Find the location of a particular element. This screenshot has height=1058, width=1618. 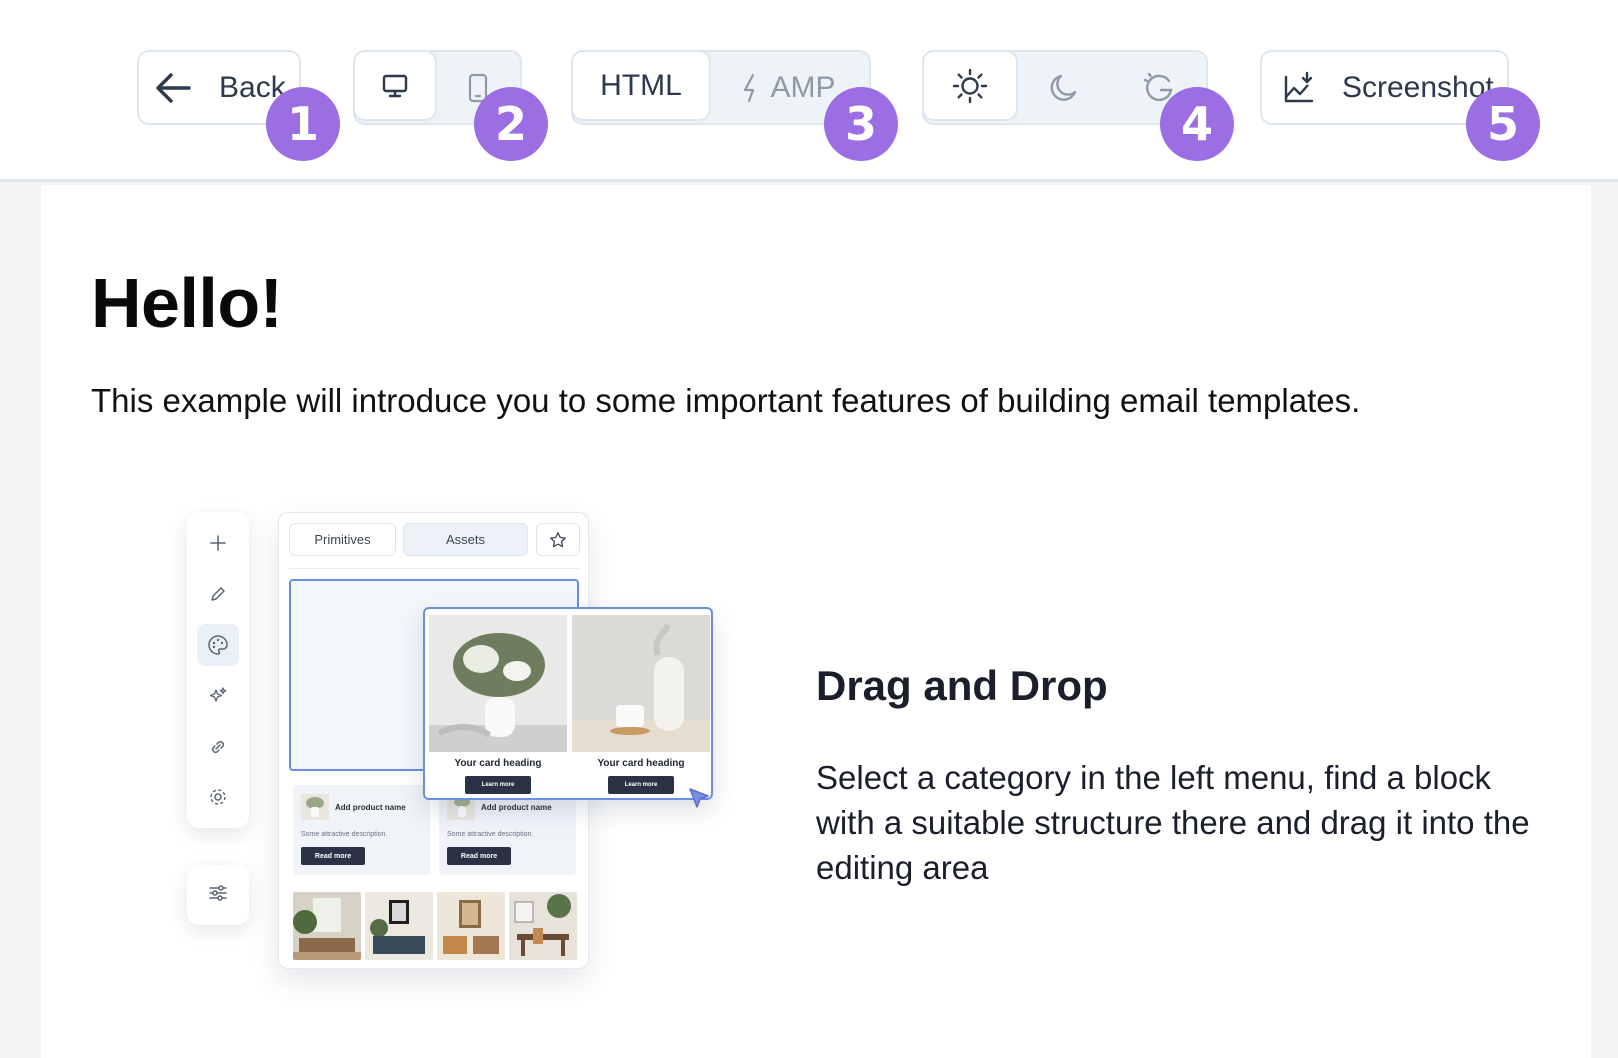

callout-badge-4: 4 is located at coordinates (1197, 124).